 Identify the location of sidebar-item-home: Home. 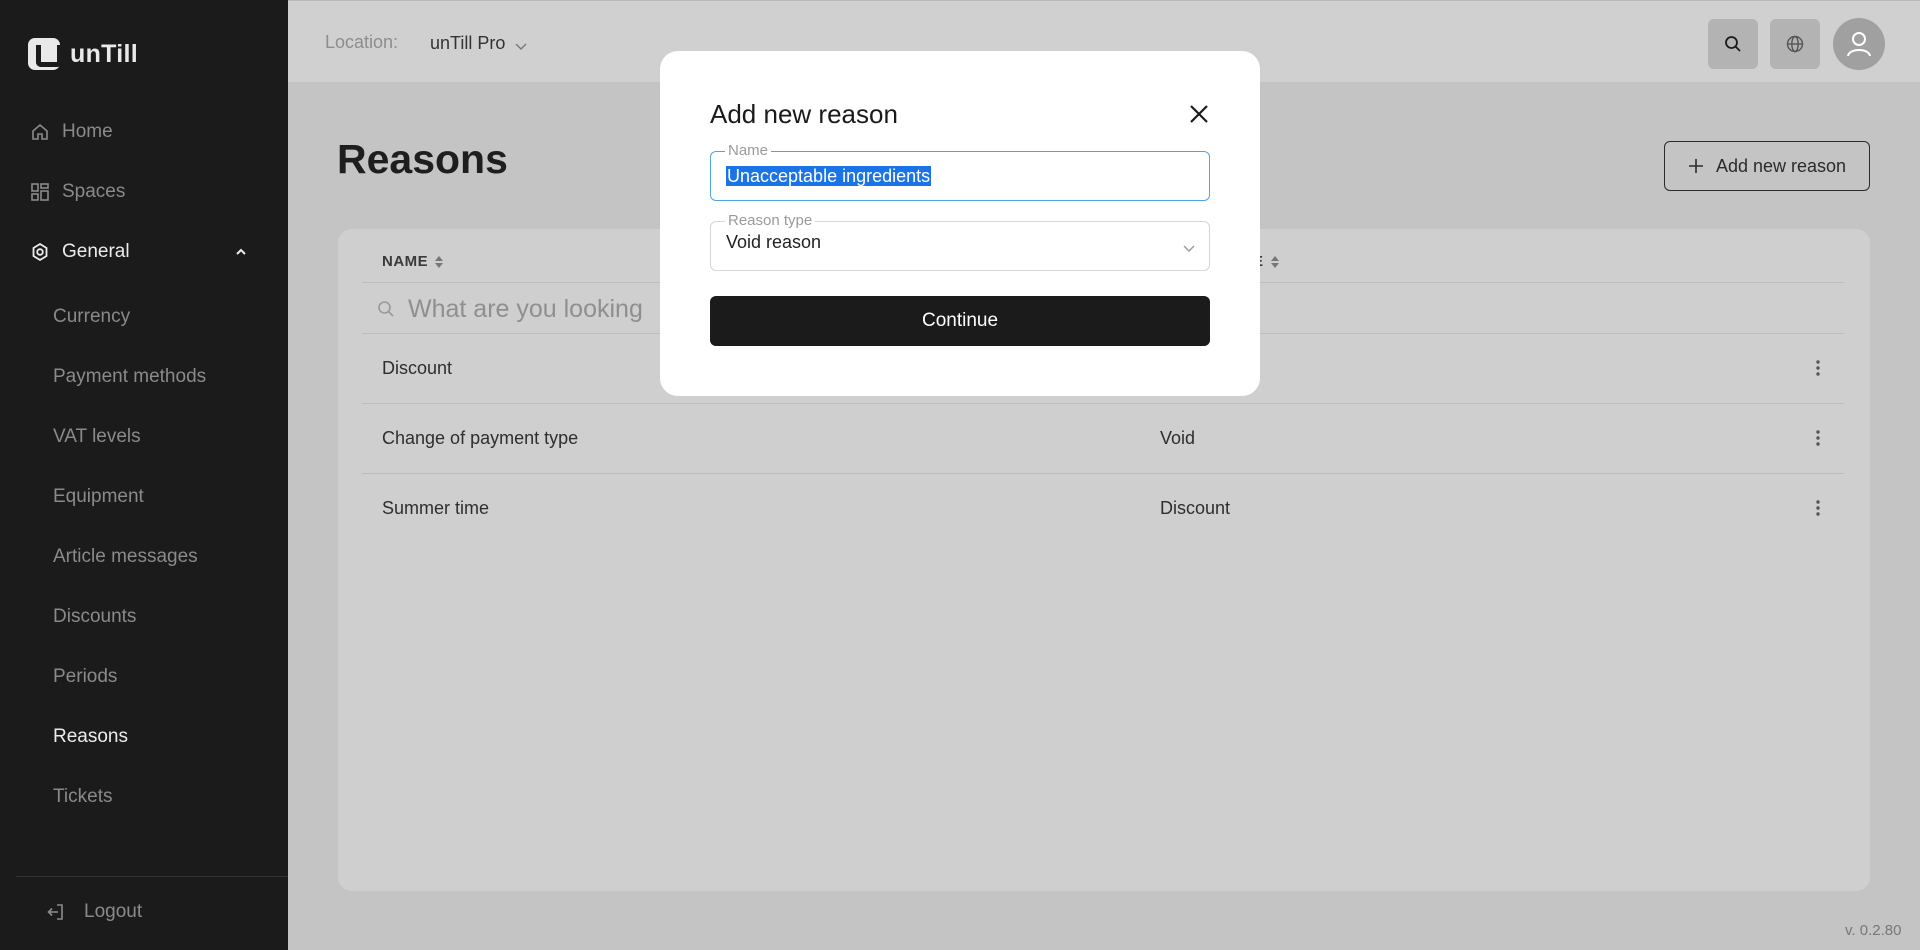
(71, 132).